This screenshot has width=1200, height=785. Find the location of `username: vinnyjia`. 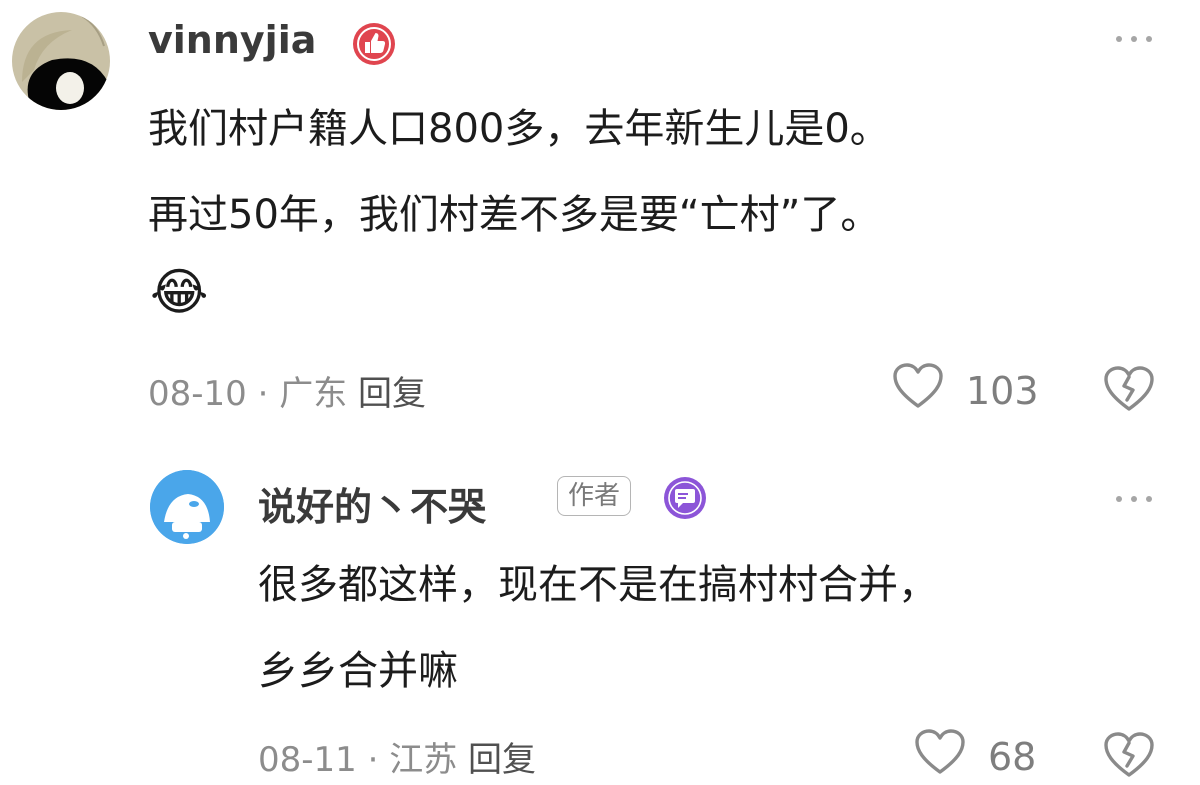

username: vinnyjia is located at coordinates (232, 40).